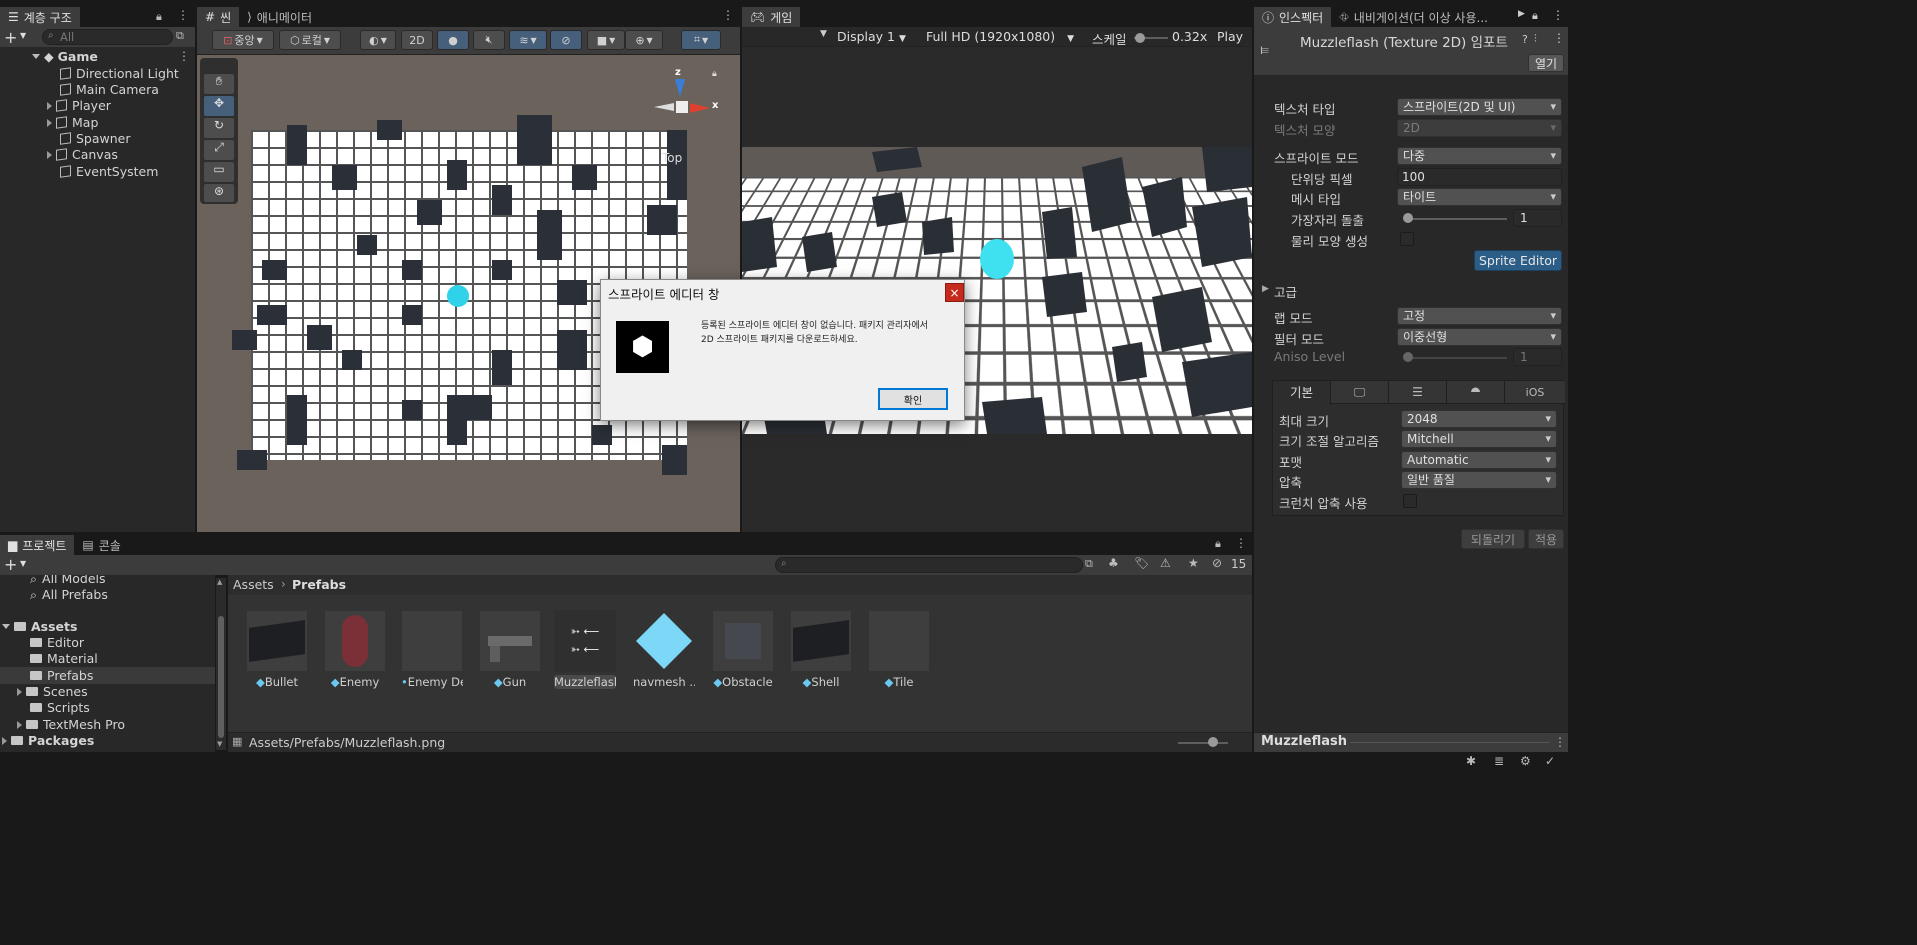 The height and width of the screenshot is (945, 1917). I want to click on max-size-dropdown: 2048, so click(1479, 419).